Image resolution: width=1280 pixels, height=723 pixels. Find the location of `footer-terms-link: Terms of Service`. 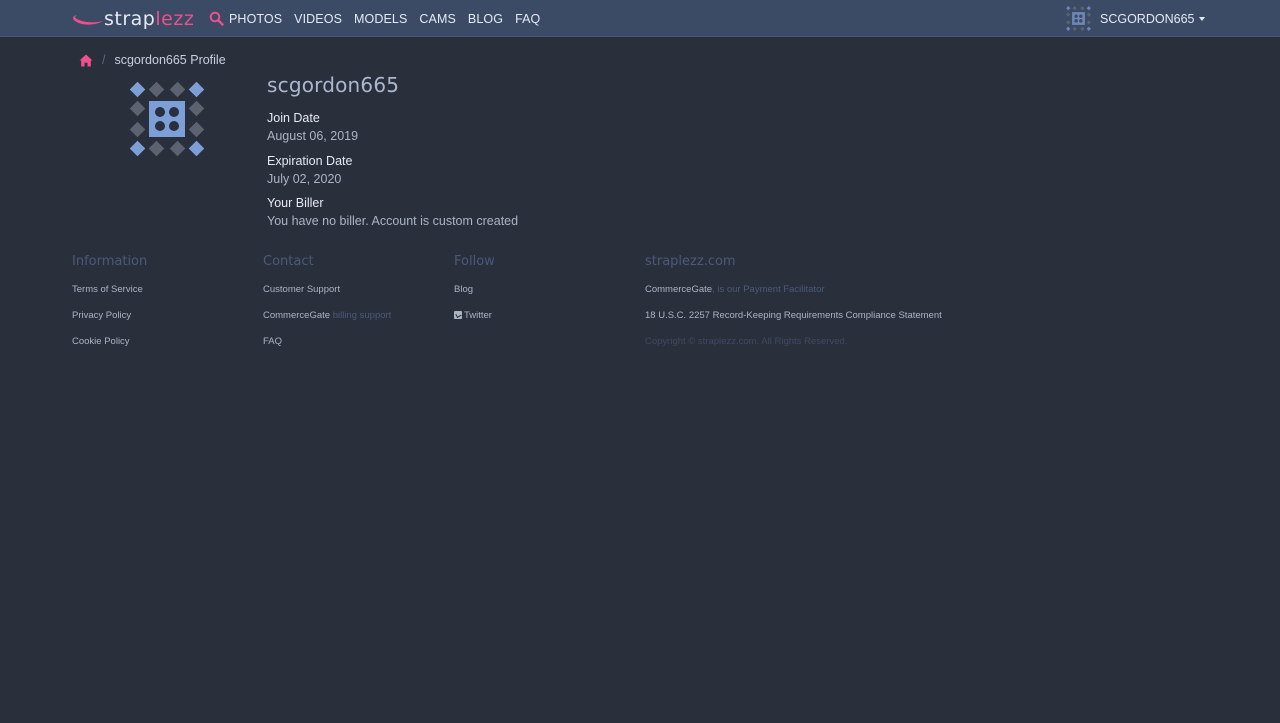

footer-terms-link: Terms of Service is located at coordinates (107, 289).